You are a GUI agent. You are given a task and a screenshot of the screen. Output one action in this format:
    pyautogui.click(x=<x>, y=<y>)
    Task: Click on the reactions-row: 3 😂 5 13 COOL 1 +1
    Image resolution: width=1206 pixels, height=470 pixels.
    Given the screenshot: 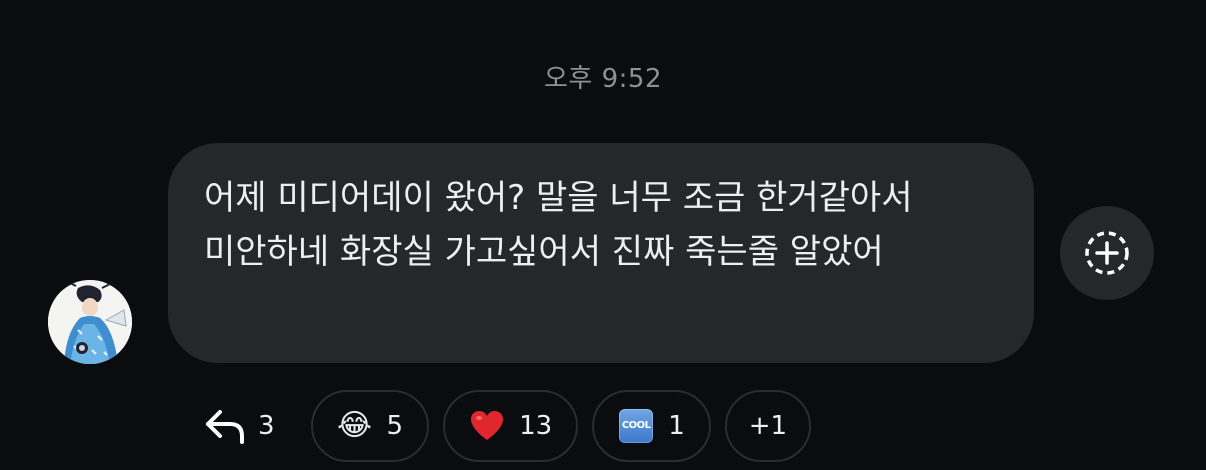 What is the action you would take?
    pyautogui.click(x=510, y=426)
    